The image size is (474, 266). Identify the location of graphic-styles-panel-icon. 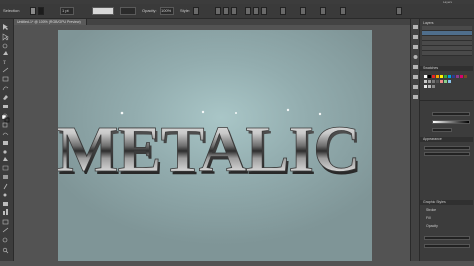
(415, 77).